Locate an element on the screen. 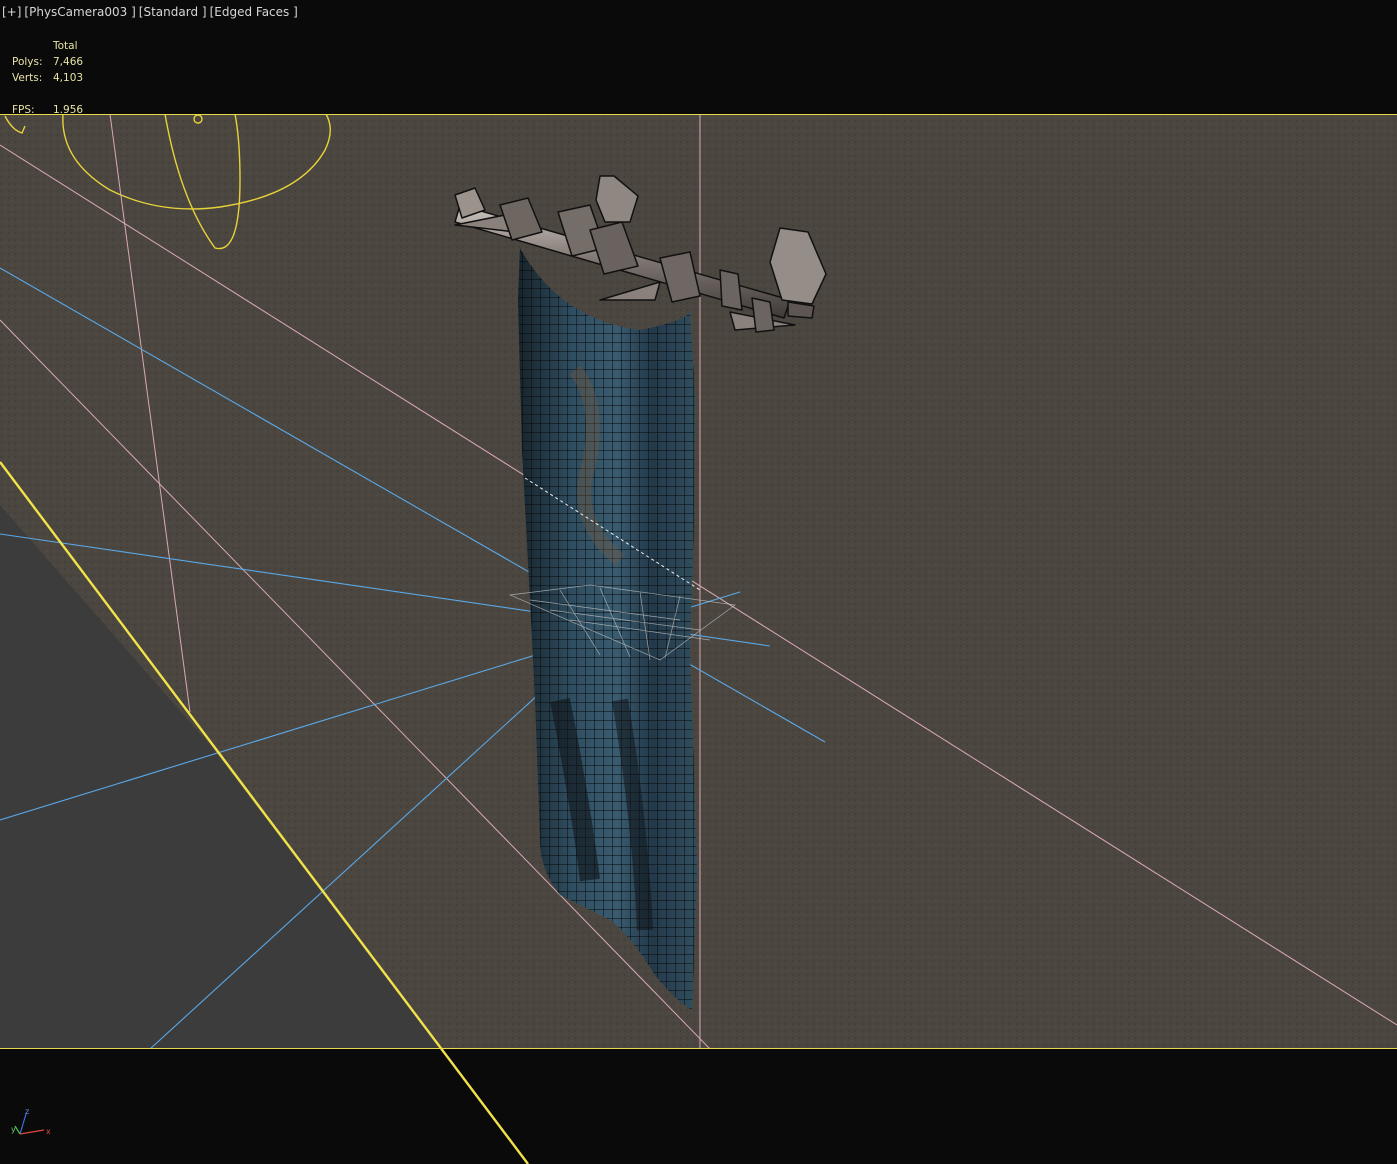  viewport-shading-menu: [Standard ] is located at coordinates (173, 12).